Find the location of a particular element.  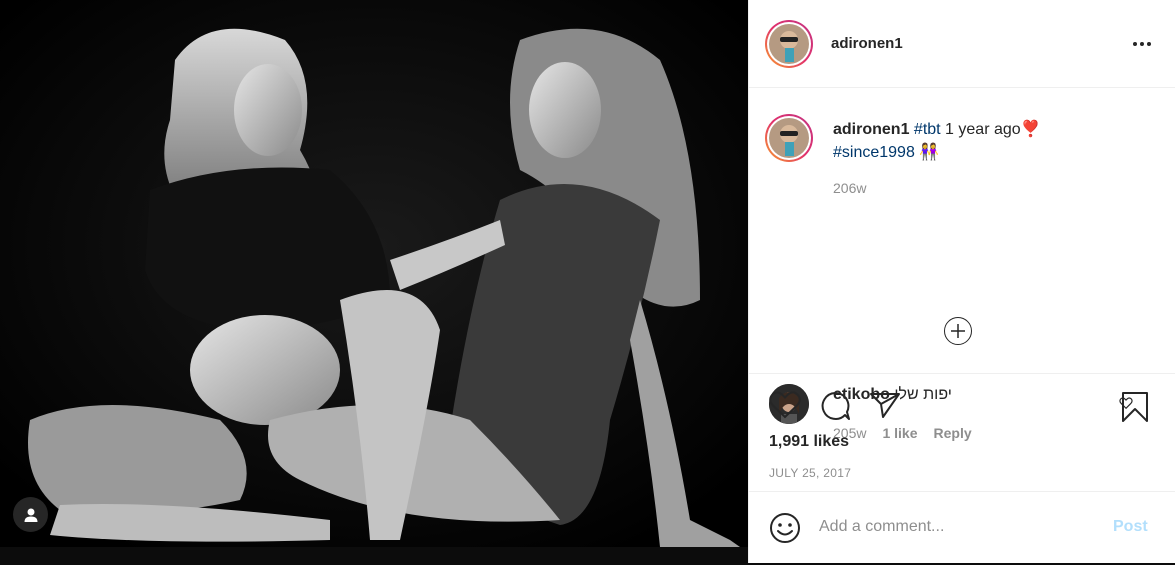

caption-time: 206w is located at coordinates (849, 188).